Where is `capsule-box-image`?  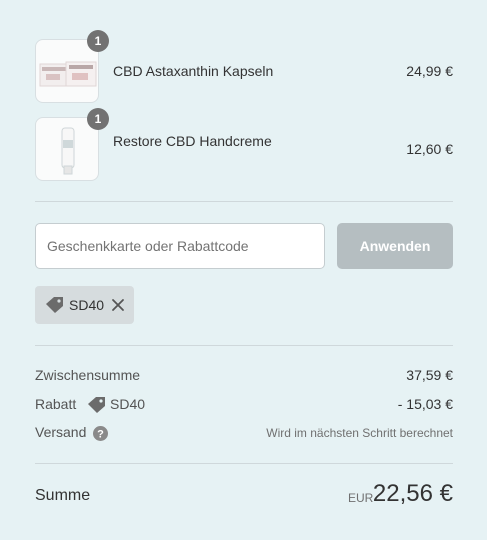
capsule-box-image is located at coordinates (68, 74).